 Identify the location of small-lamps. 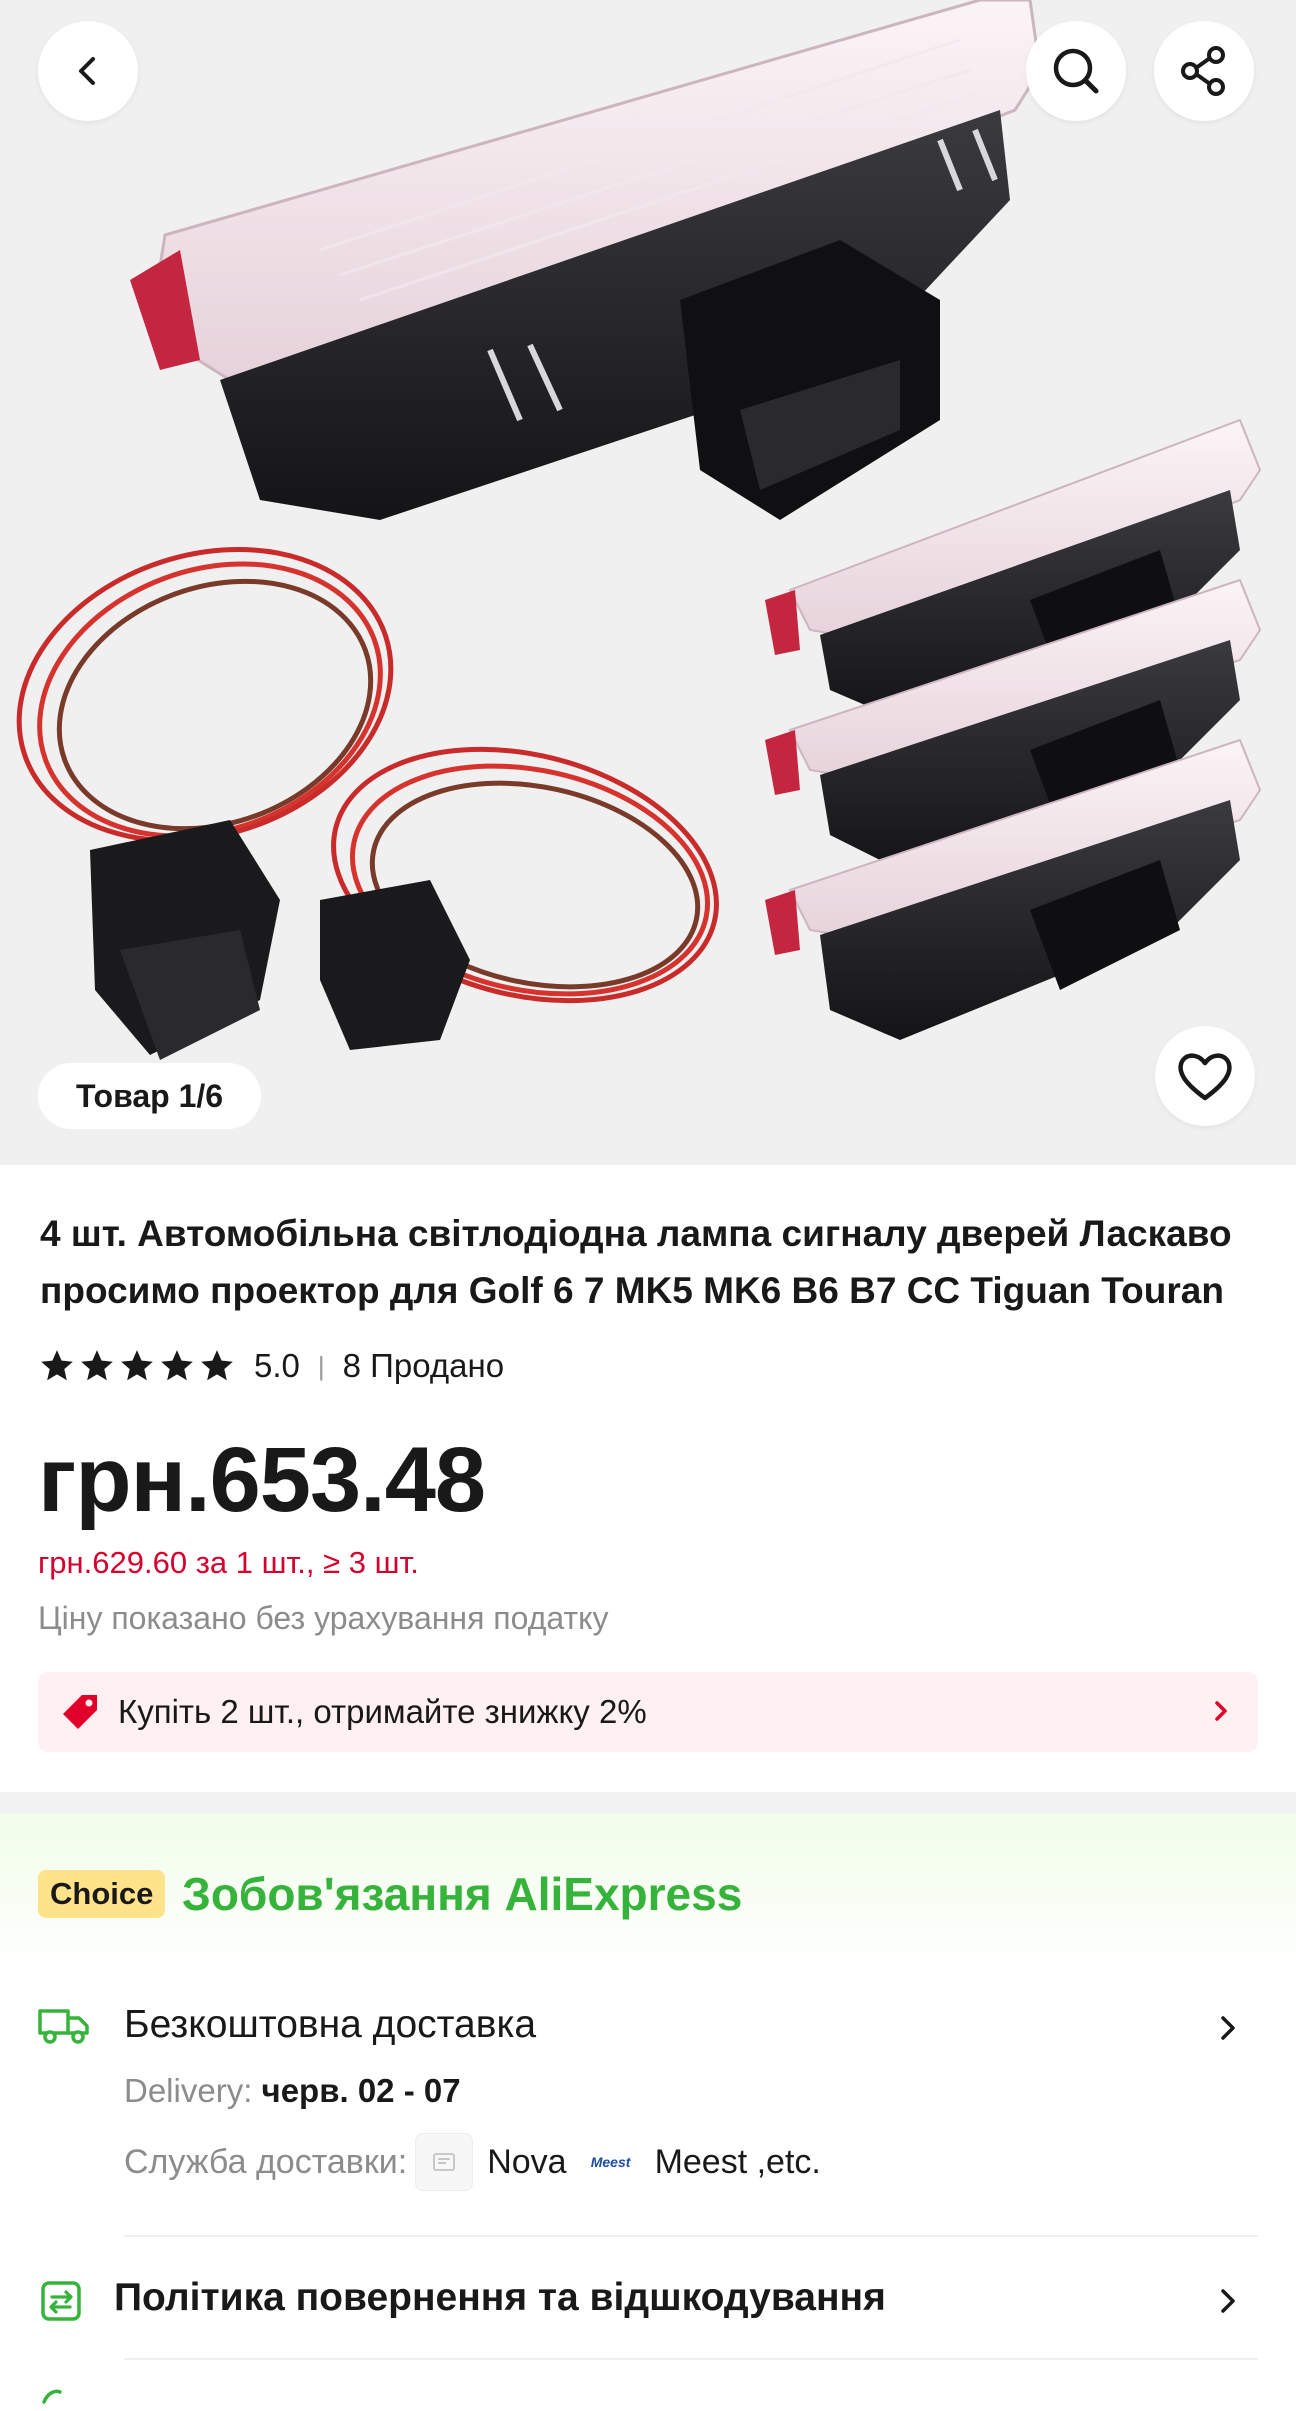
(1013, 729).